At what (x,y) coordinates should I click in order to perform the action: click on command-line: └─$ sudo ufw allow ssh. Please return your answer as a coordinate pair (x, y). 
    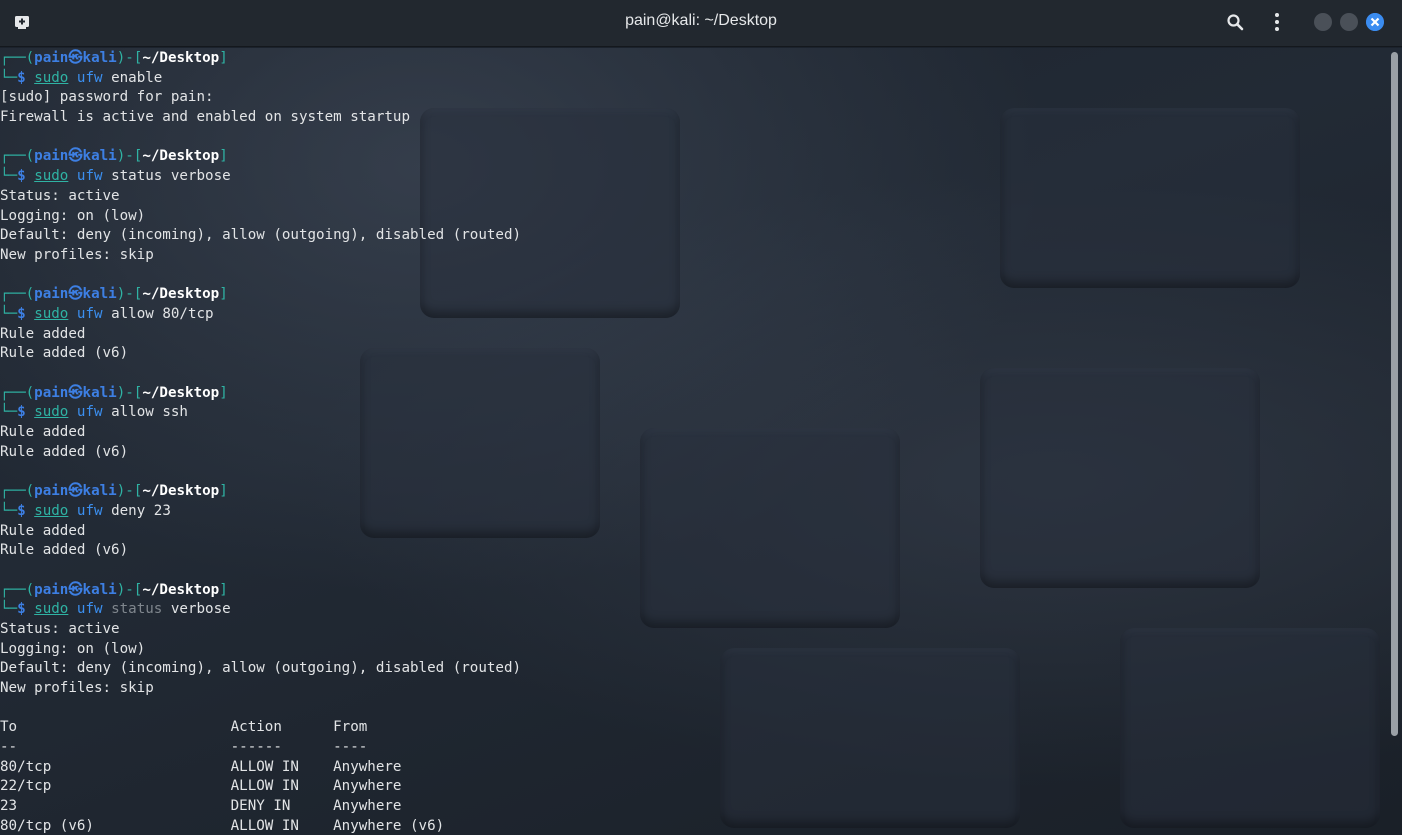
    Looking at the image, I should click on (94, 412).